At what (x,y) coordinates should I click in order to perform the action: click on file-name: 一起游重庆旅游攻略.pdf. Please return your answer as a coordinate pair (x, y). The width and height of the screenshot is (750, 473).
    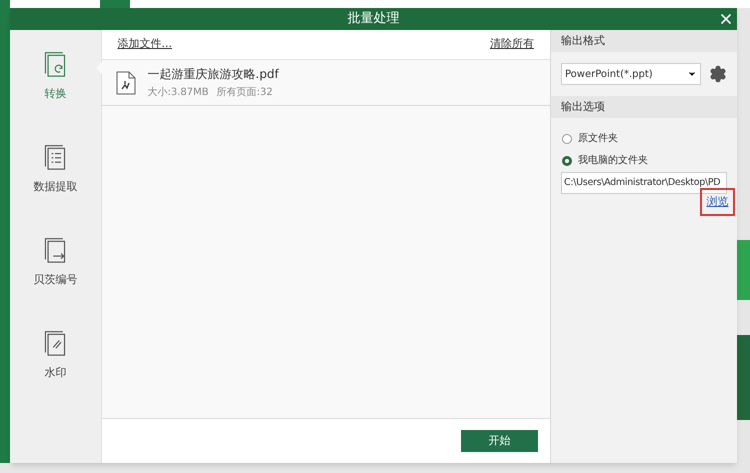
    Looking at the image, I should click on (213, 74).